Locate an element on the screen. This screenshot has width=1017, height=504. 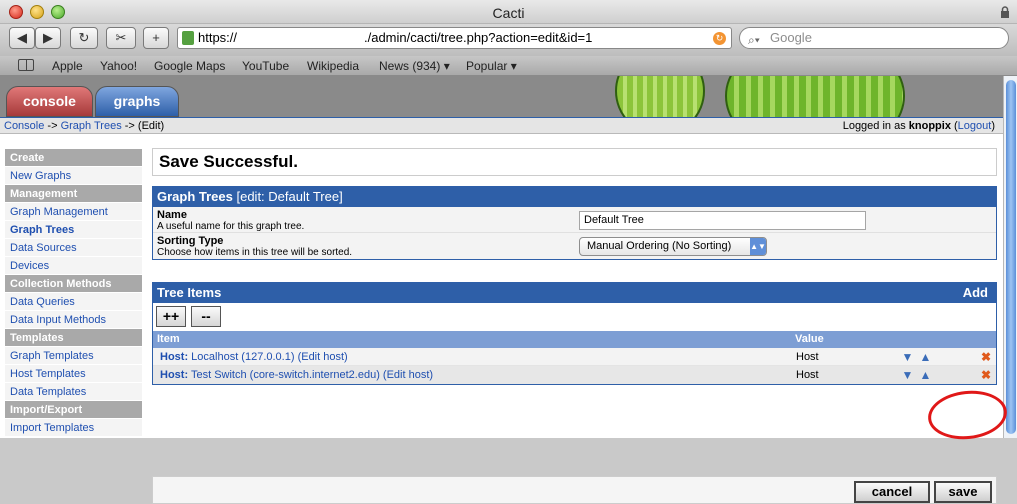
sidebar-item-host-templates: Host Templates is located at coordinates (73, 374).